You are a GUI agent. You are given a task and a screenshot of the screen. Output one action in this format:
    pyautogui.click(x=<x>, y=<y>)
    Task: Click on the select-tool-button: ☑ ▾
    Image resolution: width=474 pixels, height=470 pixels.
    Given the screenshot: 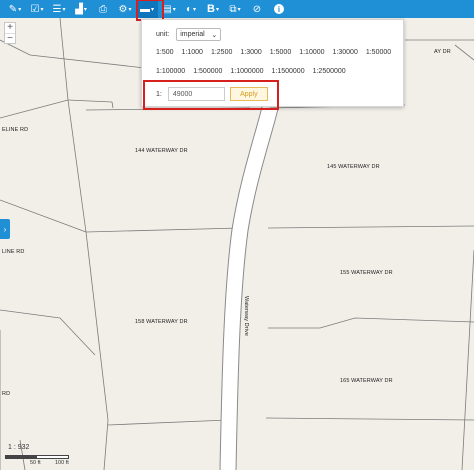 What is the action you would take?
    pyautogui.click(x=37, y=9)
    